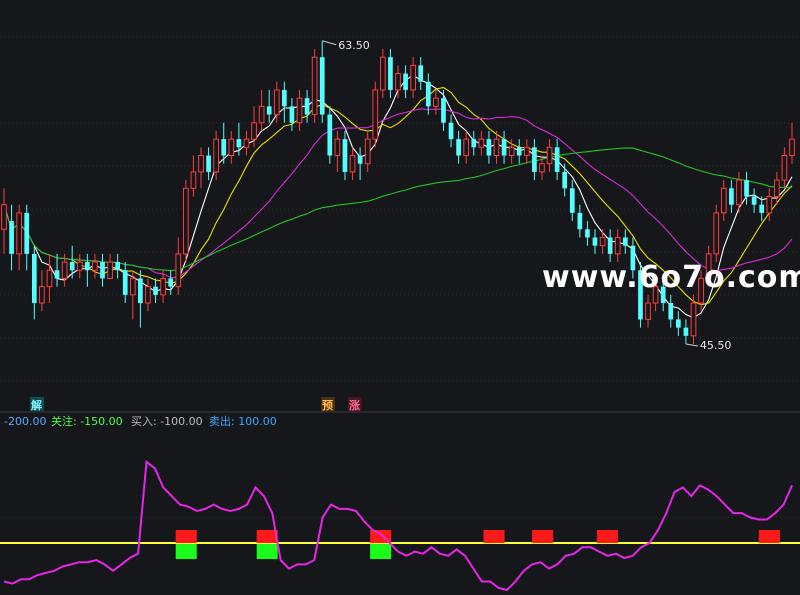 This screenshot has height=595, width=800. Describe the element at coordinates (354, 45) in the screenshot. I see `high-price-label: 63.50` at that location.